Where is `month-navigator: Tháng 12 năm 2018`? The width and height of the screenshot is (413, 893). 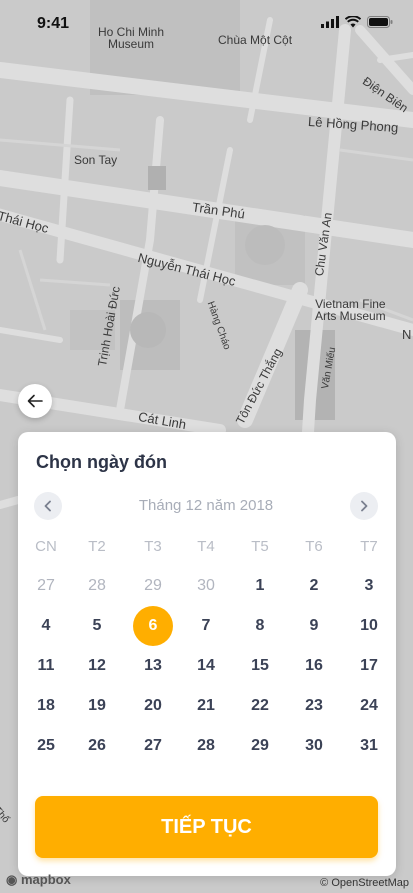 month-navigator: Tháng 12 năm 2018 is located at coordinates (206, 506).